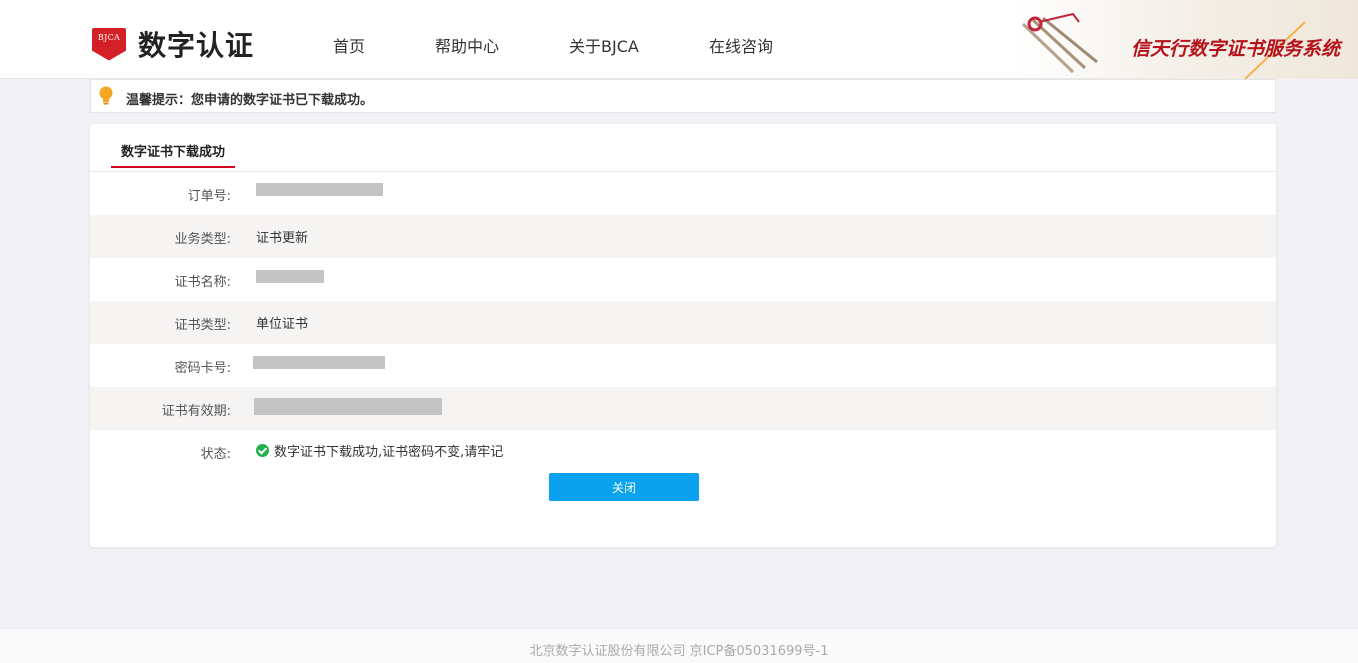 The image size is (1358, 663). What do you see at coordinates (290, 276) in the screenshot?
I see `cert-name-redacted` at bounding box center [290, 276].